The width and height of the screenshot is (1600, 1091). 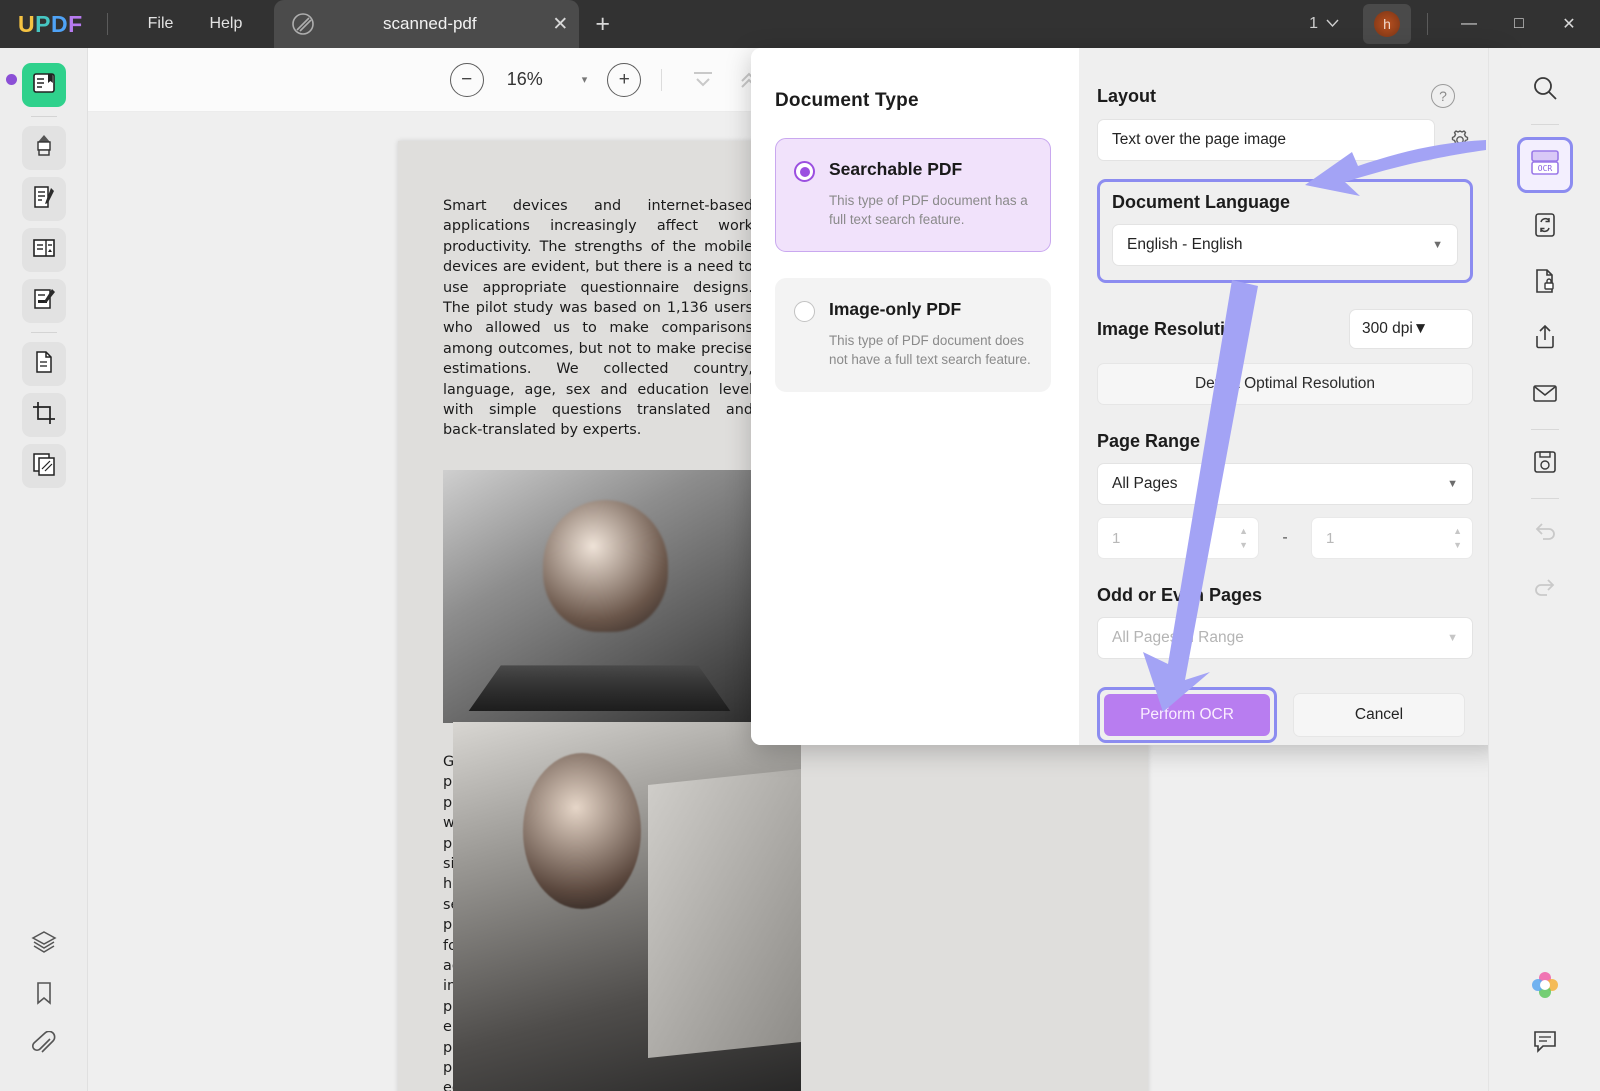 I want to click on document-type-heading: Document Type, so click(x=847, y=100).